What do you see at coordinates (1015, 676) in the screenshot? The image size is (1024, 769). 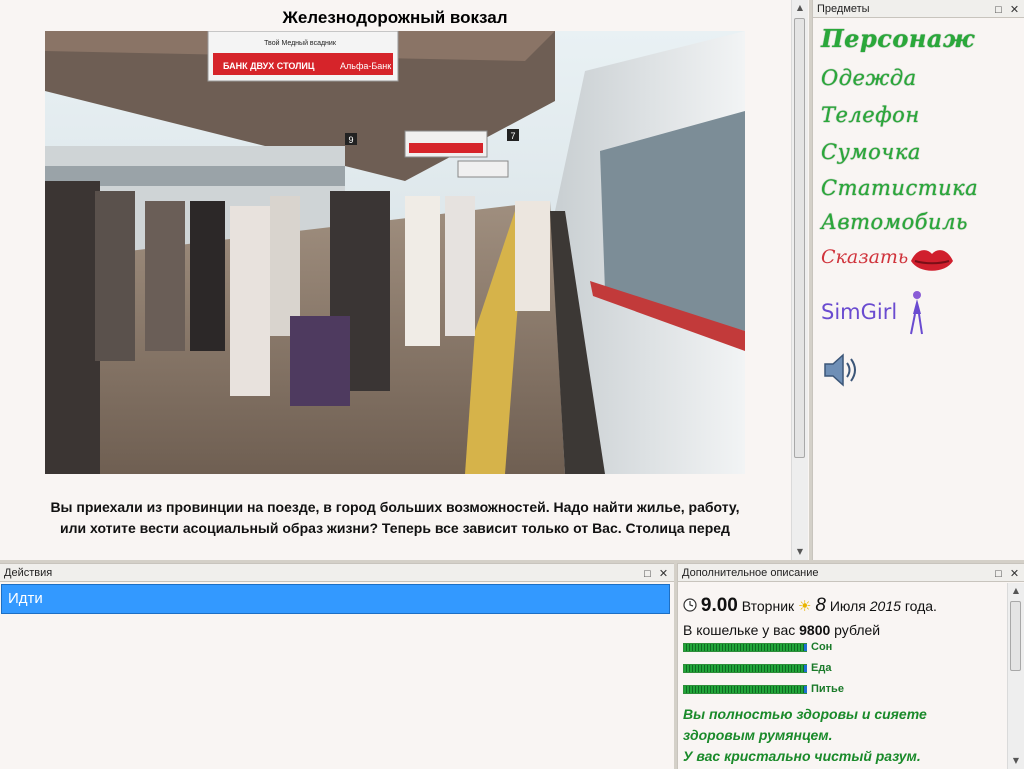 I see `extra-scrollbar: ▲ ▼` at bounding box center [1015, 676].